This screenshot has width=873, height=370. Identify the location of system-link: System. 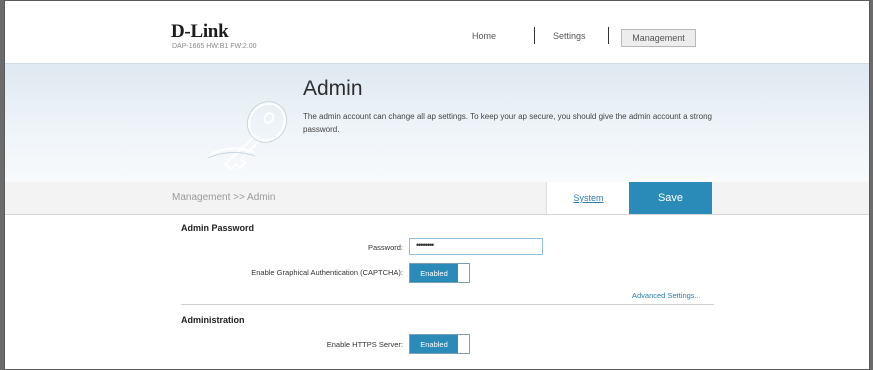
(588, 198).